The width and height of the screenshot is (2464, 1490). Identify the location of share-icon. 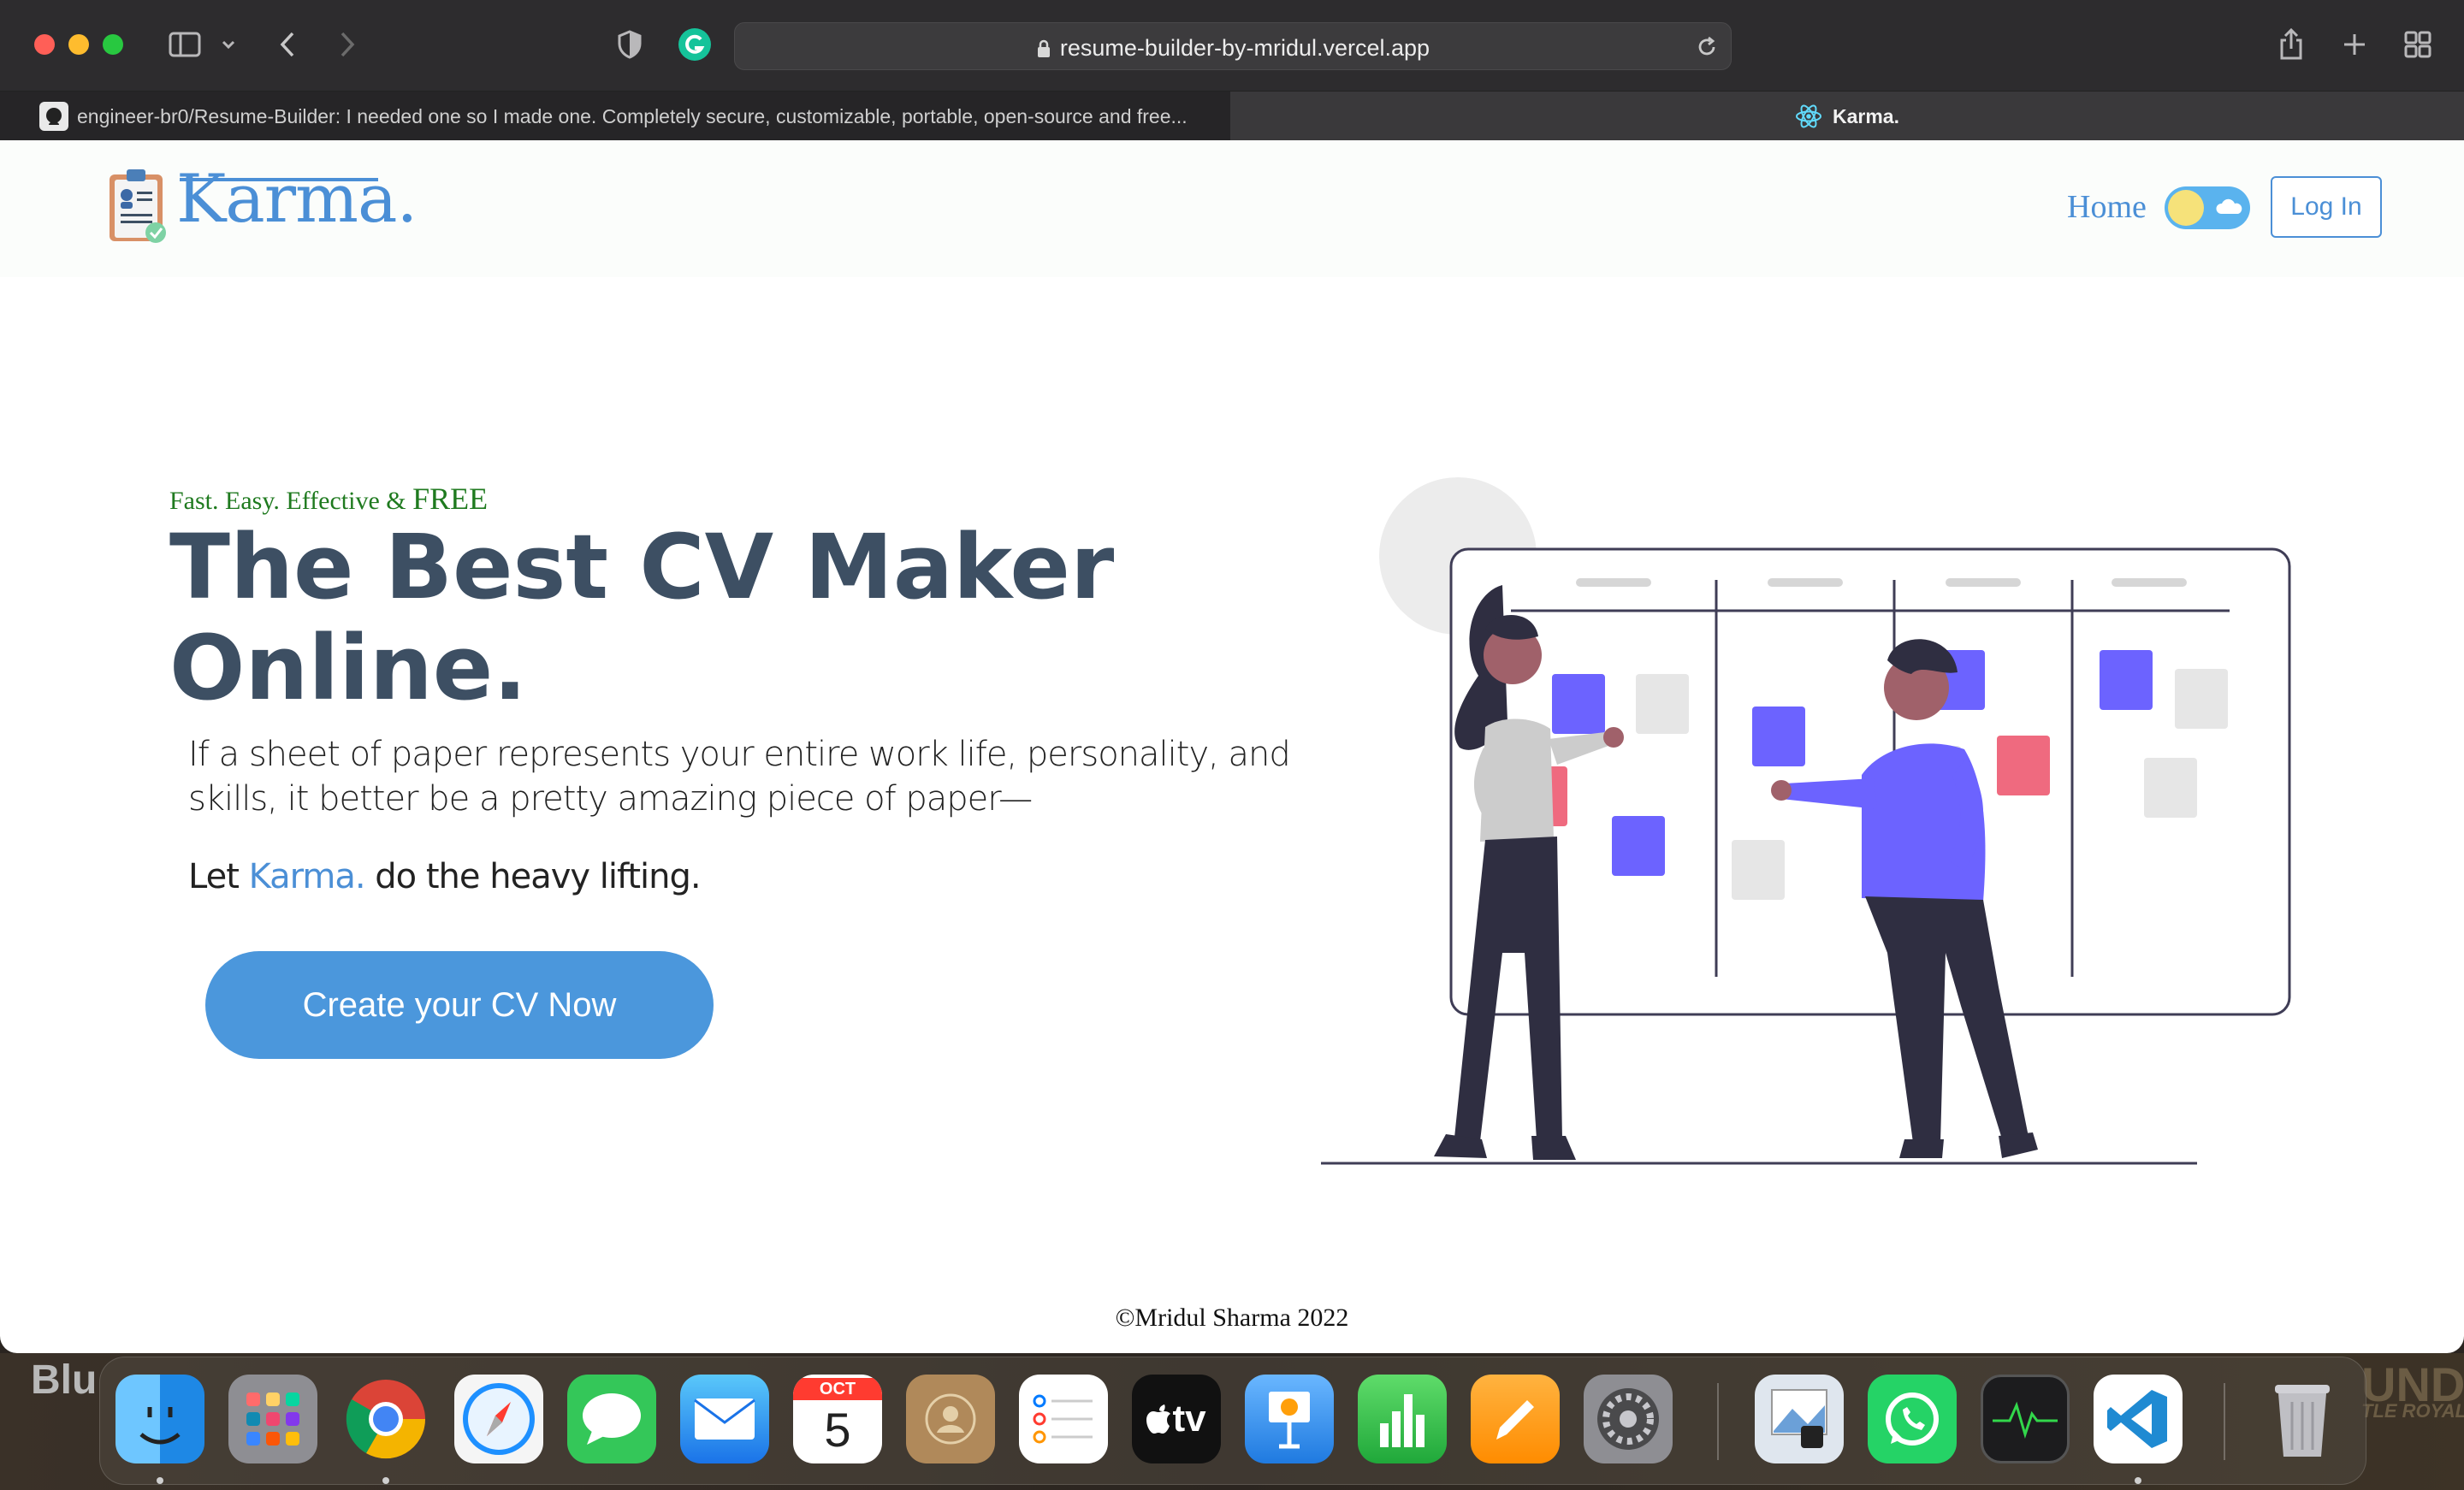
(2291, 45).